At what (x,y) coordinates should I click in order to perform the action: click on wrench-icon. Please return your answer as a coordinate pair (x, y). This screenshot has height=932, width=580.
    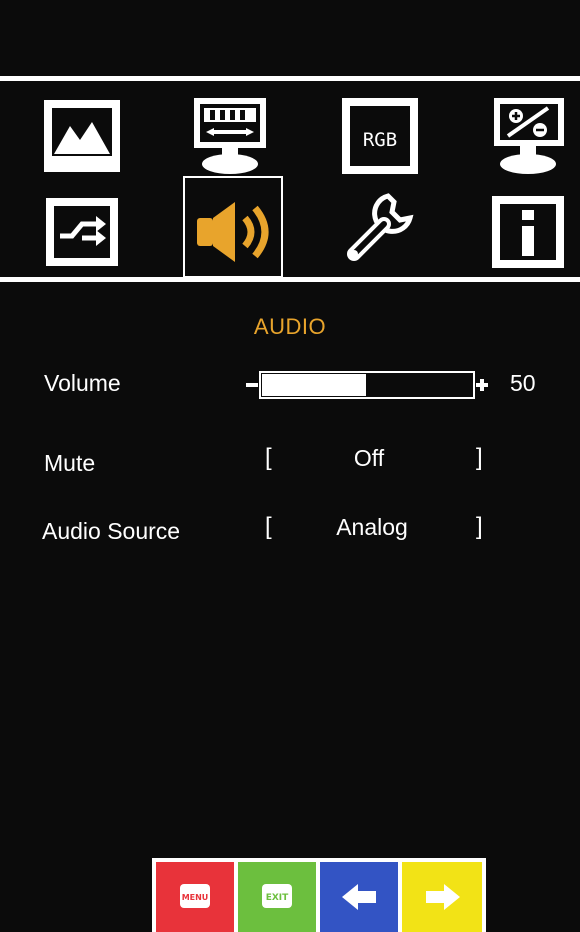
    Looking at the image, I should click on (380, 227).